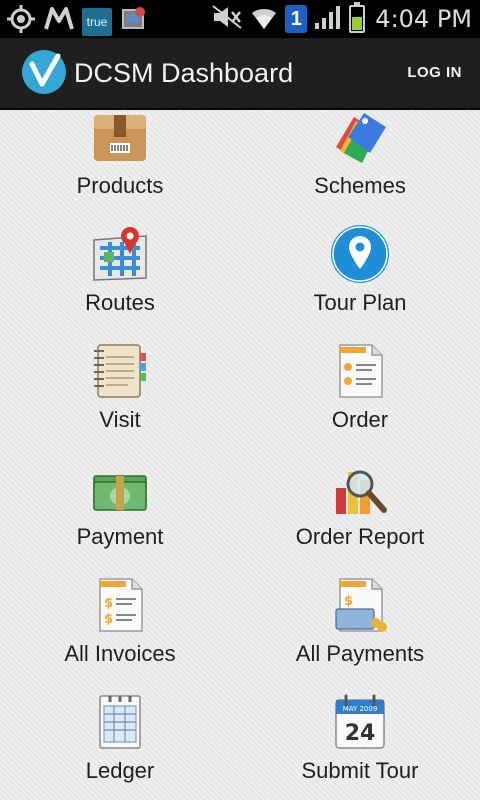 The width and height of the screenshot is (480, 800). Describe the element at coordinates (360, 254) in the screenshot. I see `location-pin-icon` at that location.